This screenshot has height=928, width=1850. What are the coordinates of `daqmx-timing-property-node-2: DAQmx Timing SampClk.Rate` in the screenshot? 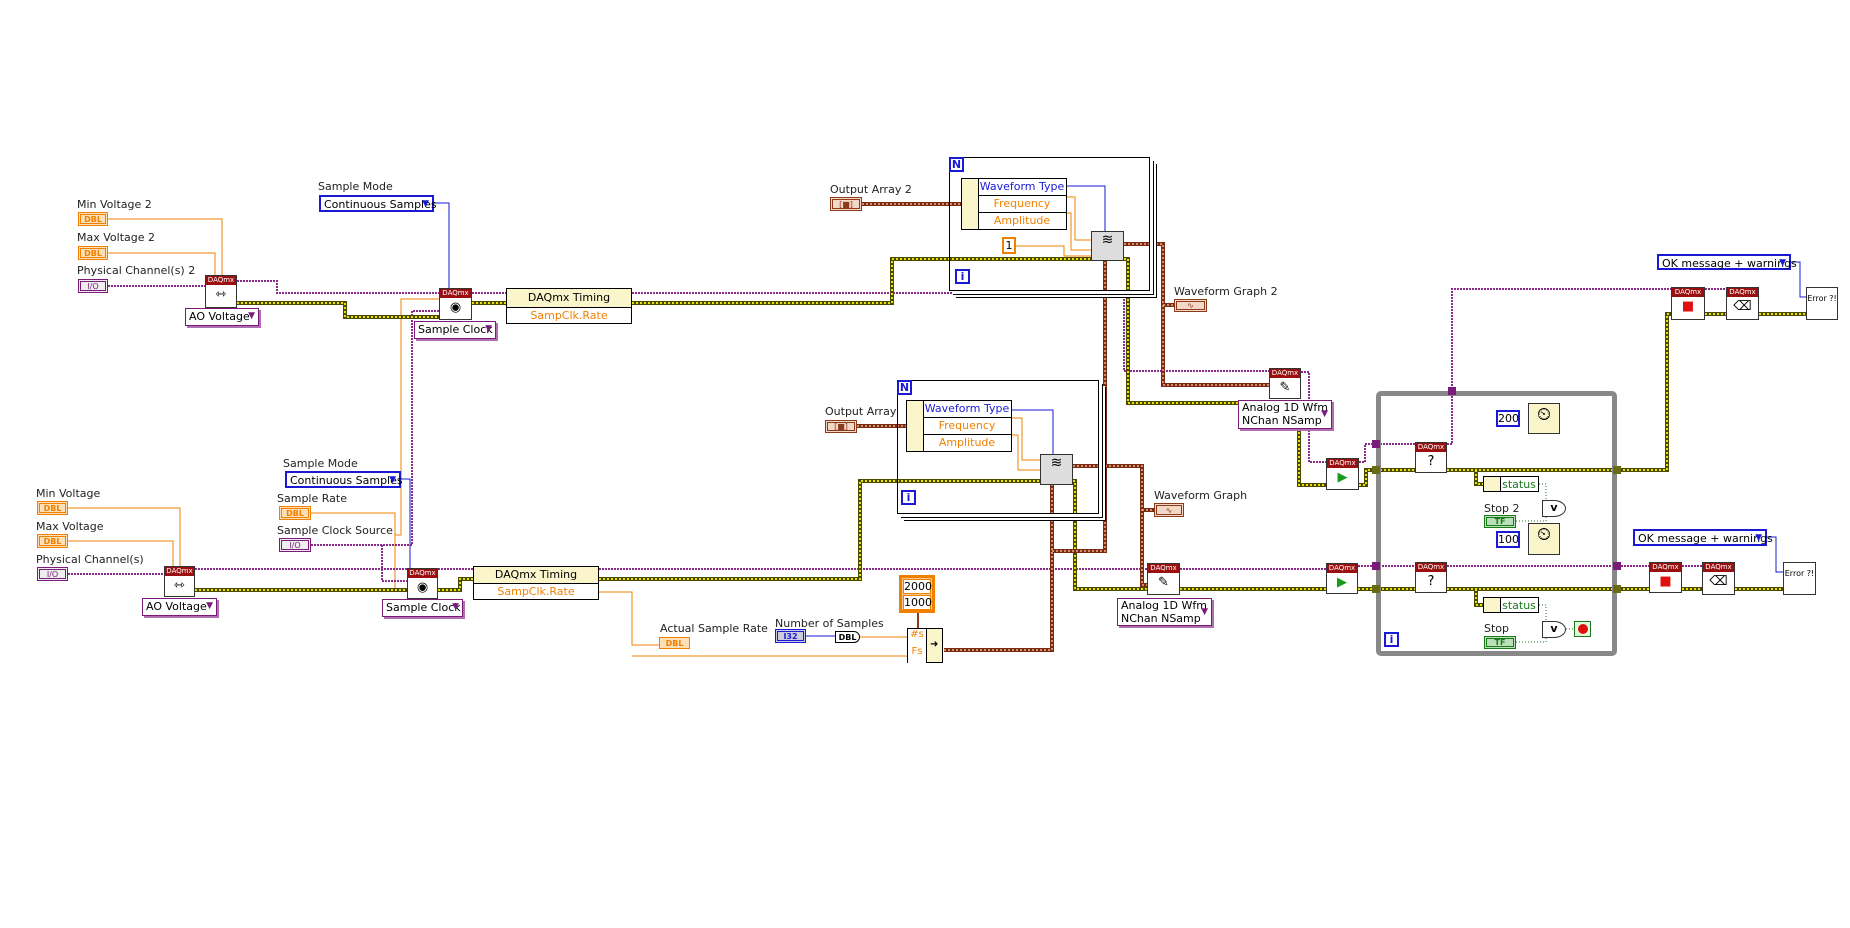 It's located at (569, 306).